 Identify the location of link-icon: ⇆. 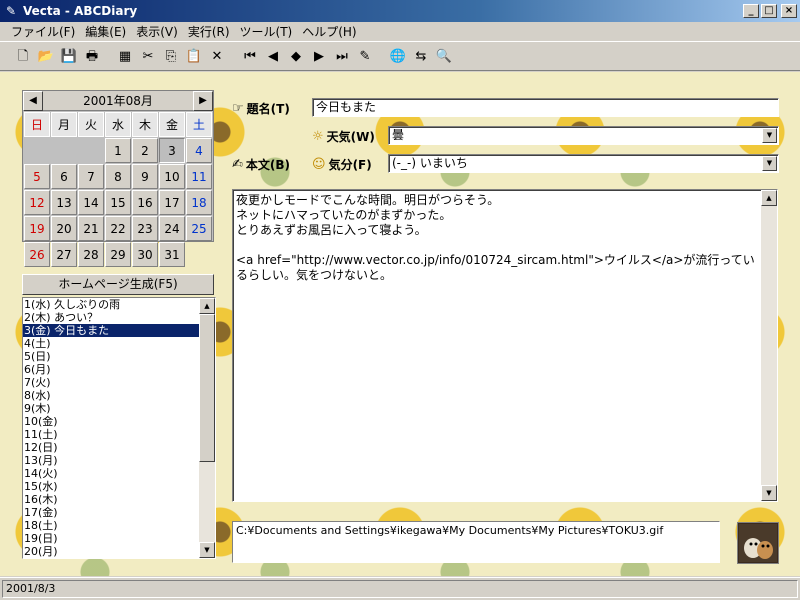
(421, 56).